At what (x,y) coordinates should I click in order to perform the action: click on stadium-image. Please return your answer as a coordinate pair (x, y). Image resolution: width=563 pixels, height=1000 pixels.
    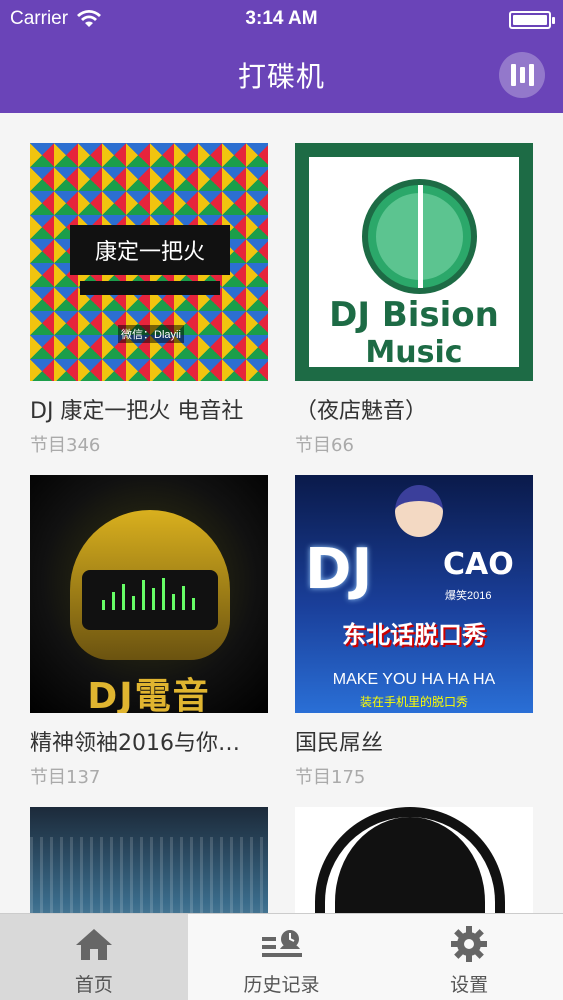
    Looking at the image, I should click on (149, 875).